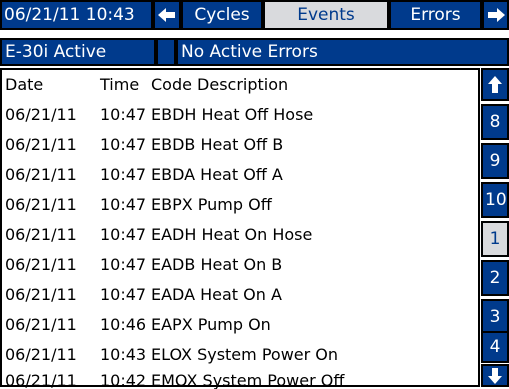 This screenshot has width=509, height=389. I want to click on table-row: 06/21/11 10:42 EMOX System Power Off, so click(240, 379).